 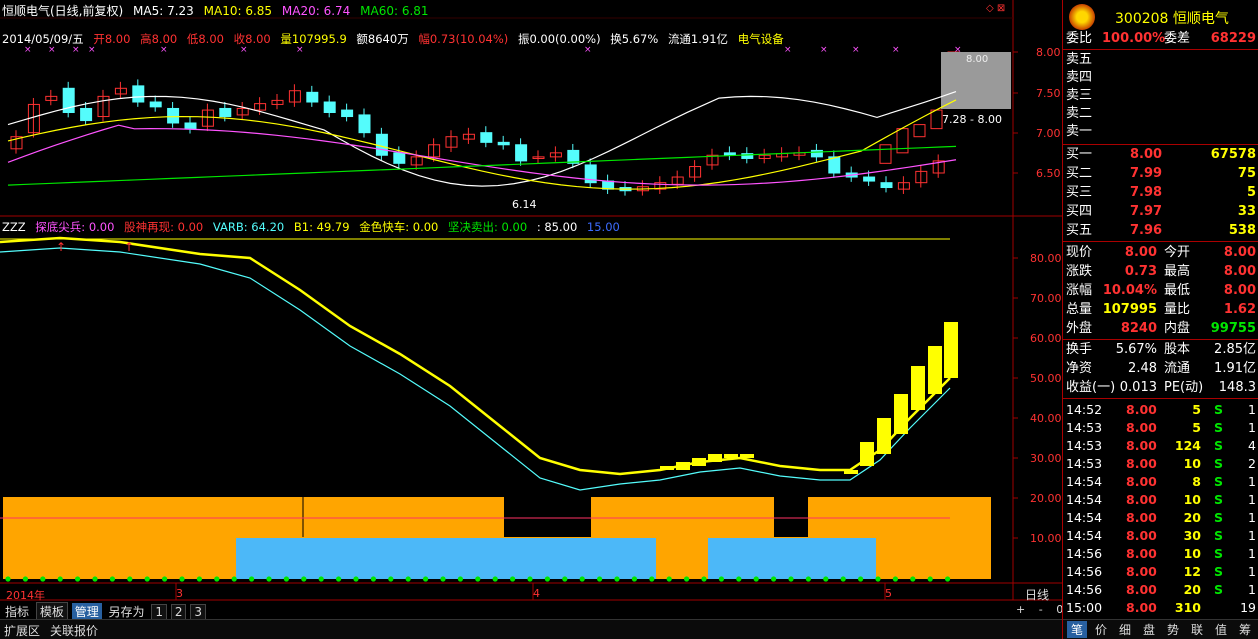 I want to click on related-quote-button: 关联报价, so click(x=74, y=630).